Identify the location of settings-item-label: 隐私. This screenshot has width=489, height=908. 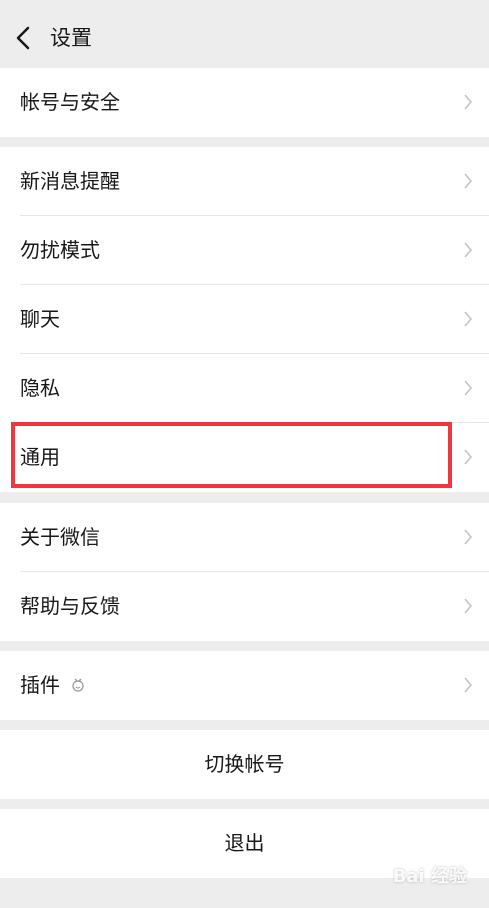
(40, 388).